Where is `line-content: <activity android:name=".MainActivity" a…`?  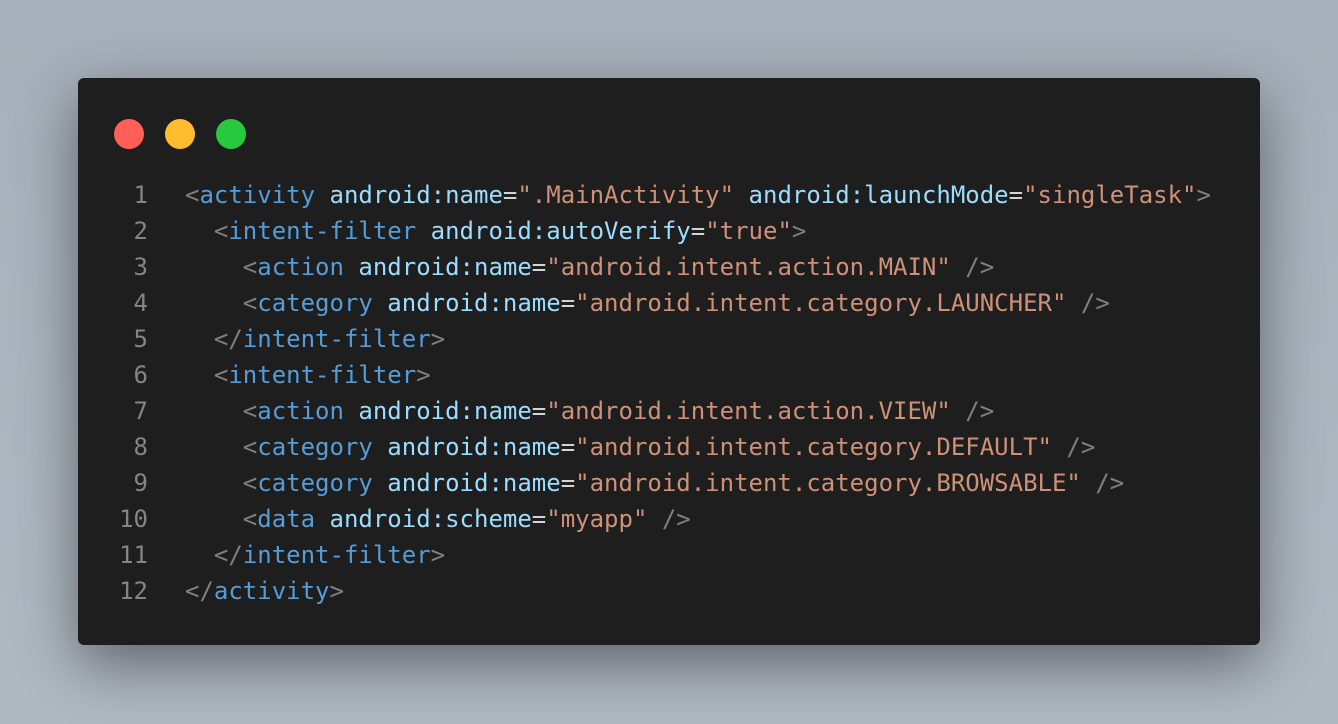 line-content: <activity android:name=".MainActivity" a… is located at coordinates (698, 195).